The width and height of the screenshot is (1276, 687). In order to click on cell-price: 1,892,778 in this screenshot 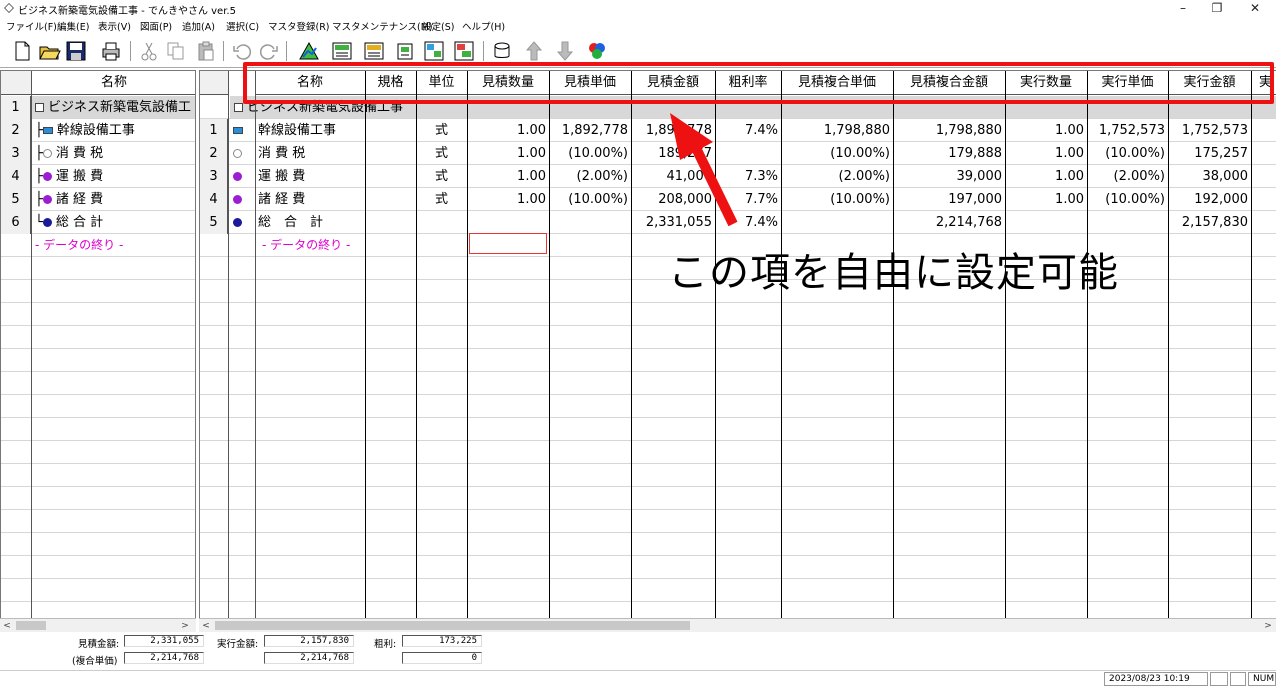, I will do `click(590, 130)`.